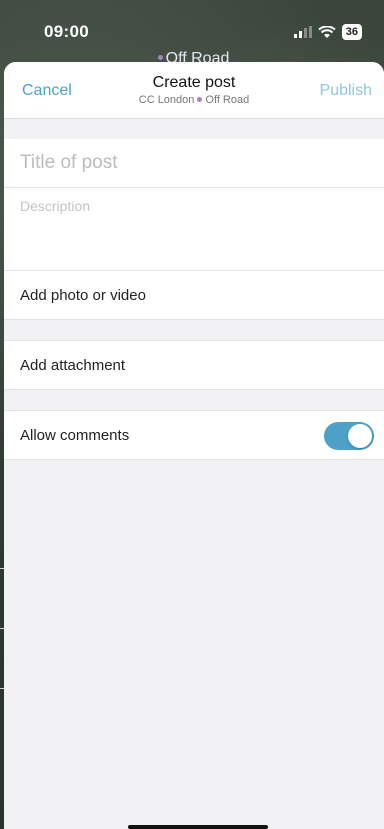  I want to click on wifi-icon, so click(327, 31).